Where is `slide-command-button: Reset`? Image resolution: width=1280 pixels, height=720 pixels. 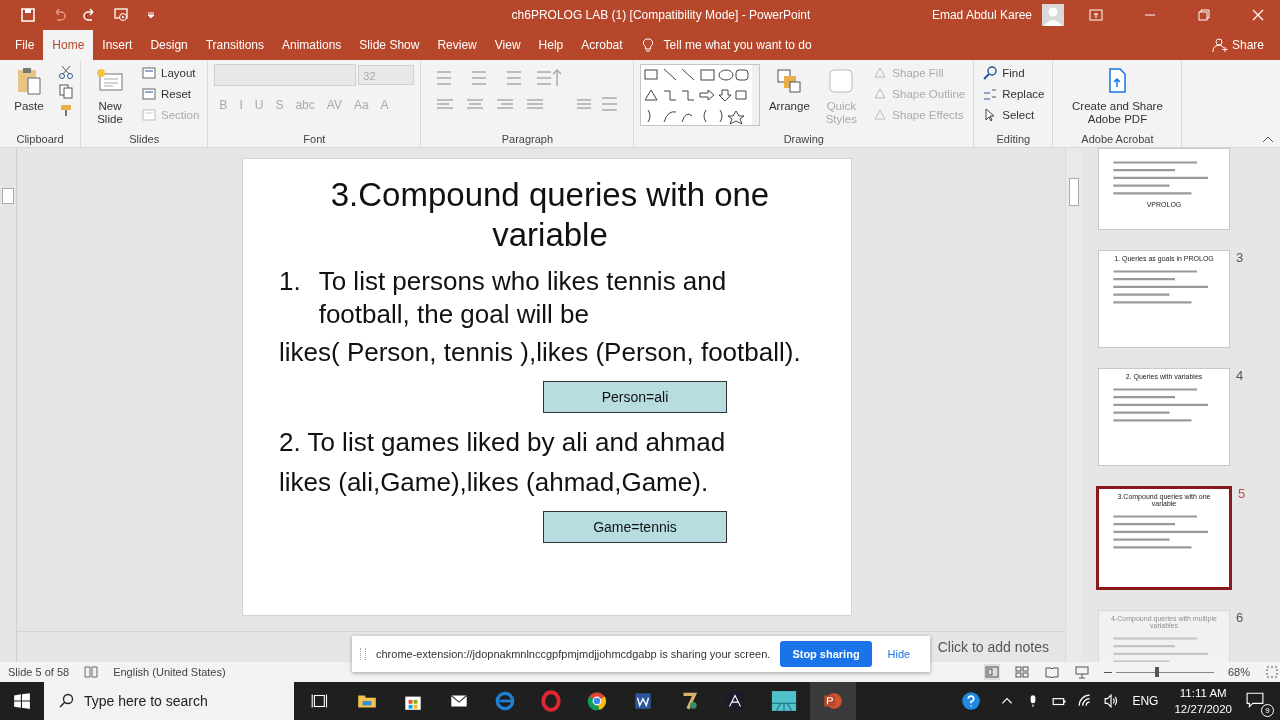 slide-command-button: Reset is located at coordinates (170, 93).